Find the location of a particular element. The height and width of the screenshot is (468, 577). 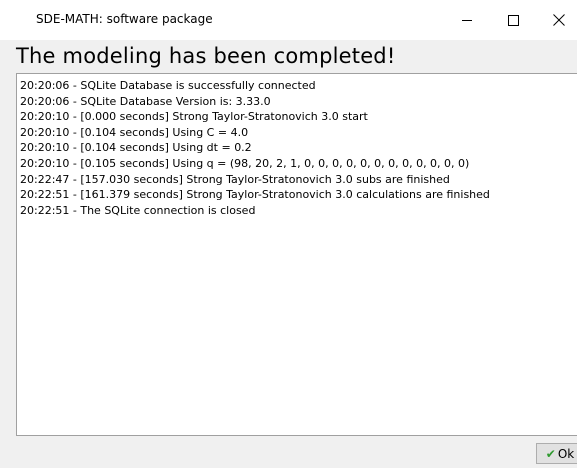

ok-button-label: Ok is located at coordinates (566, 453).